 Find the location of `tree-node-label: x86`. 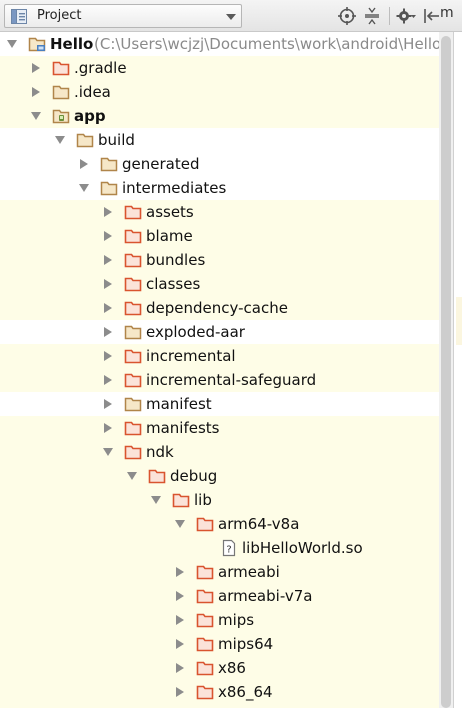

tree-node-label: x86 is located at coordinates (232, 668).